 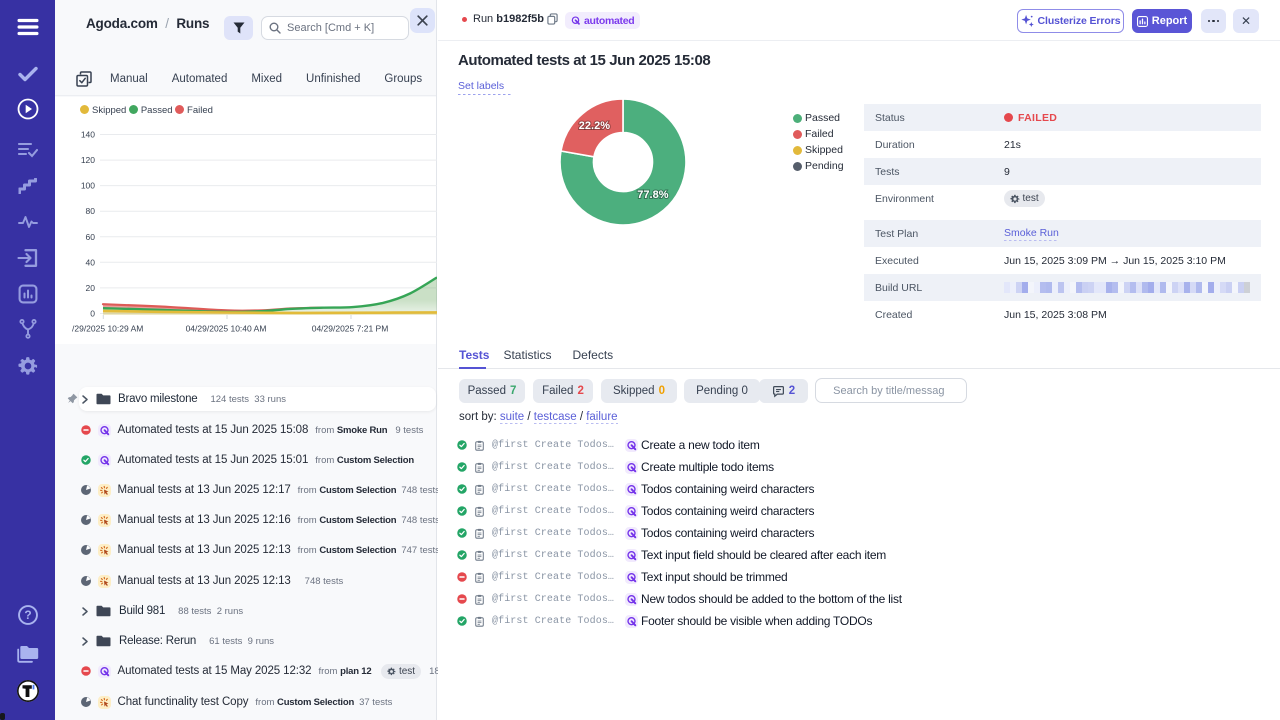 I want to click on svg-text: 0, so click(x=92, y=314).